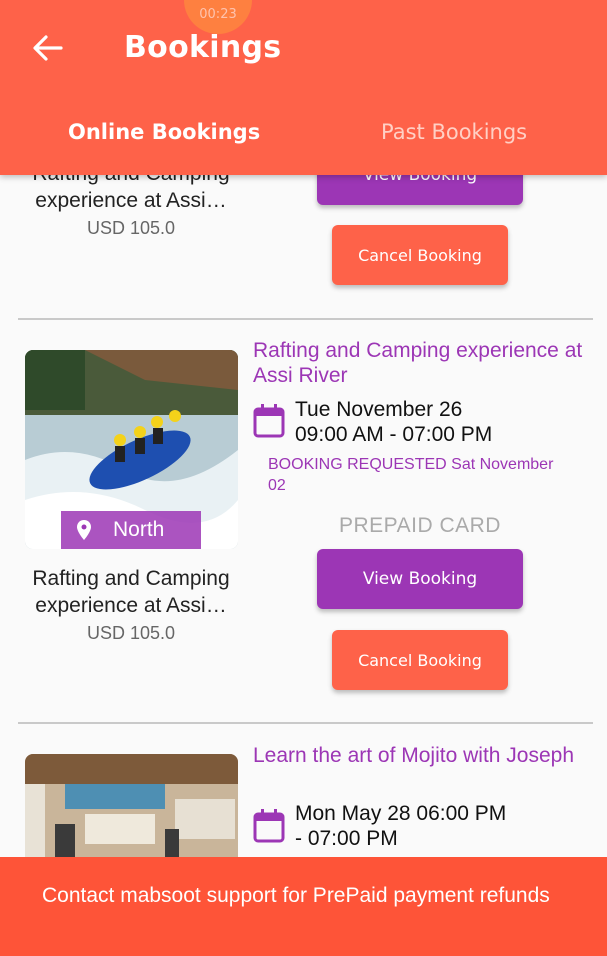 The height and width of the screenshot is (956, 607). Describe the element at coordinates (394, 434) in the screenshot. I see `booking-card-2-date-line2: 09:00 AM - 07:00 PM` at that location.